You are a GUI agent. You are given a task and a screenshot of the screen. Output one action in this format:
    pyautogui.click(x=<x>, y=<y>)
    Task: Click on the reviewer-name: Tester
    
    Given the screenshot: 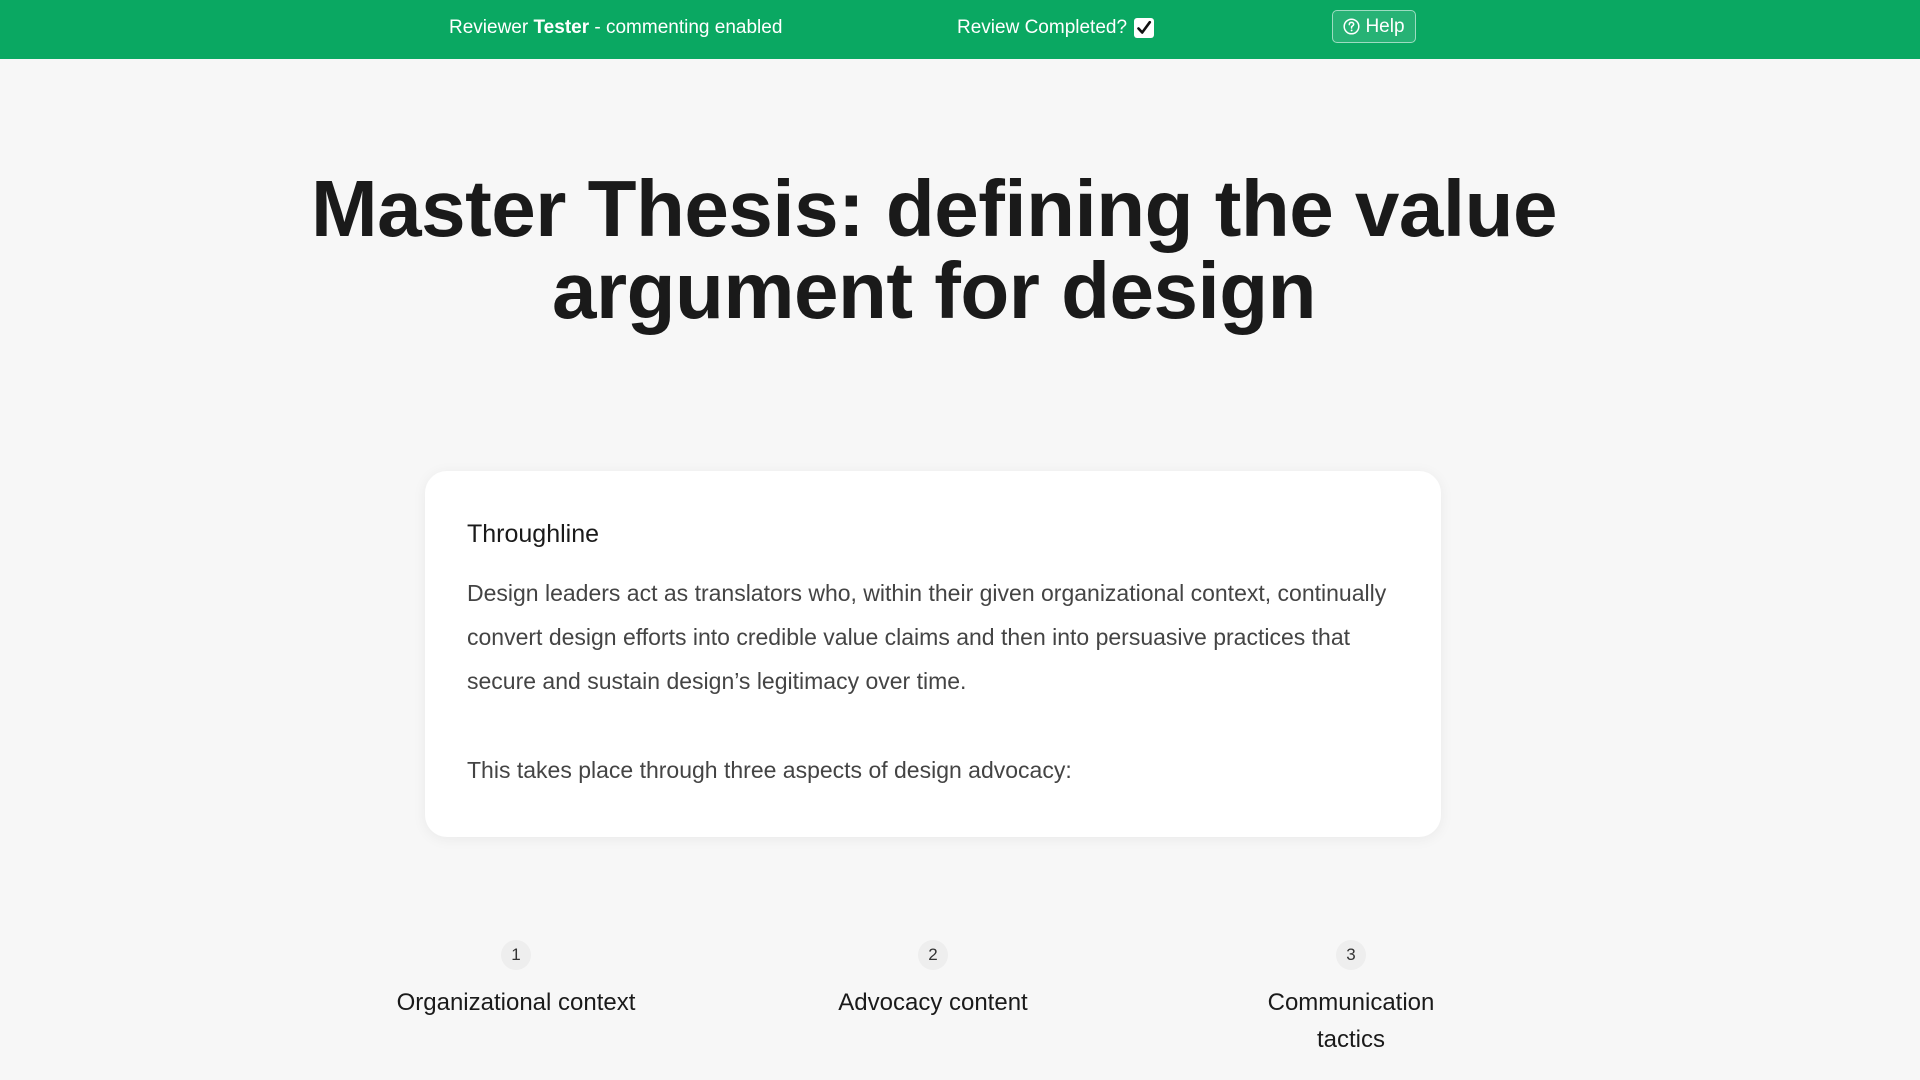 What is the action you would take?
    pyautogui.click(x=561, y=27)
    